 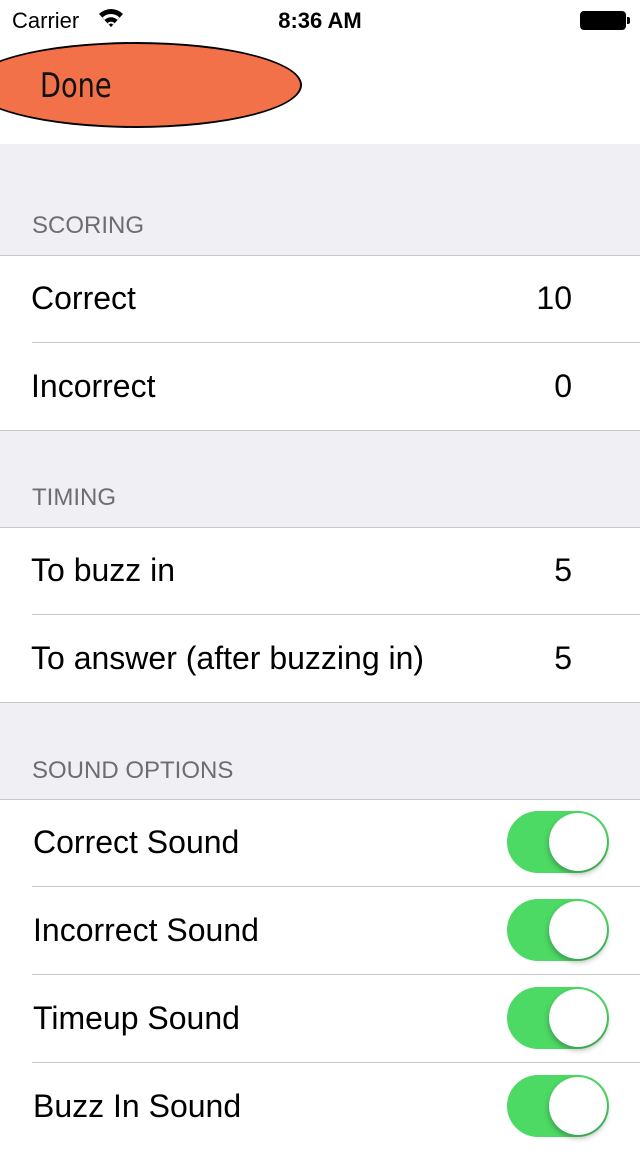 I want to click on row-correct: Correct 10, so click(x=320, y=299).